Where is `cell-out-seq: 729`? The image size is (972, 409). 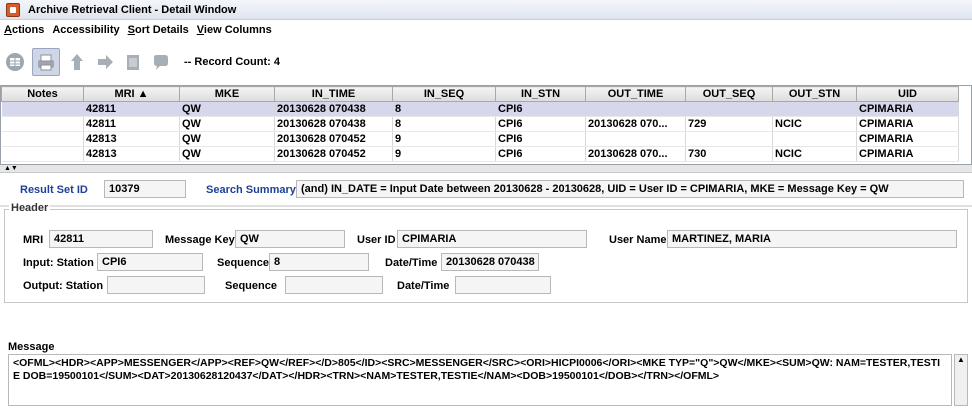 cell-out-seq: 729 is located at coordinates (729, 124).